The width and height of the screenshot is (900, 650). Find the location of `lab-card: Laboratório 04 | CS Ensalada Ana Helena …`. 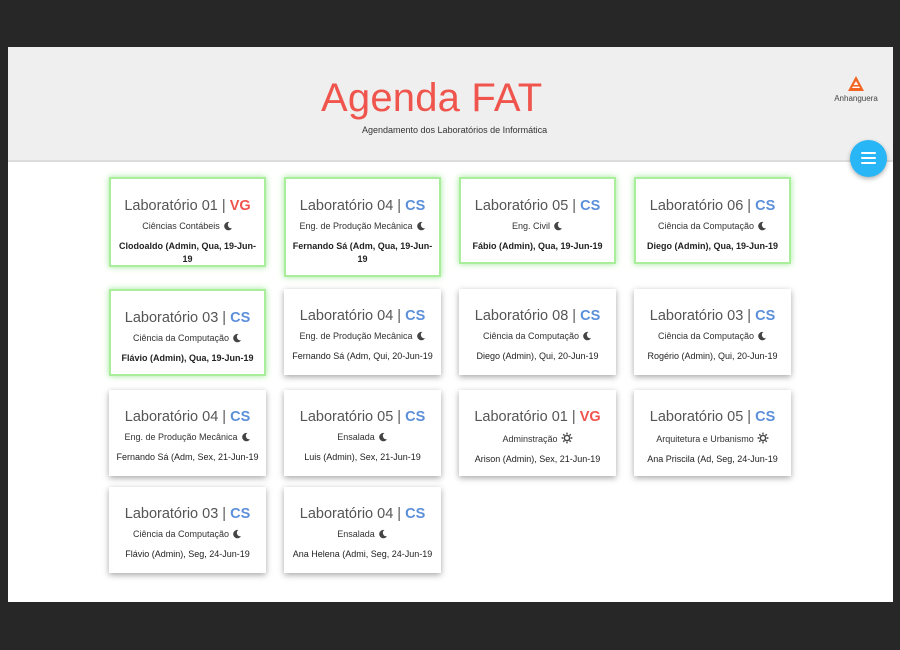

lab-card: Laboratório 04 | CS Ensalada Ana Helena … is located at coordinates (362, 530).